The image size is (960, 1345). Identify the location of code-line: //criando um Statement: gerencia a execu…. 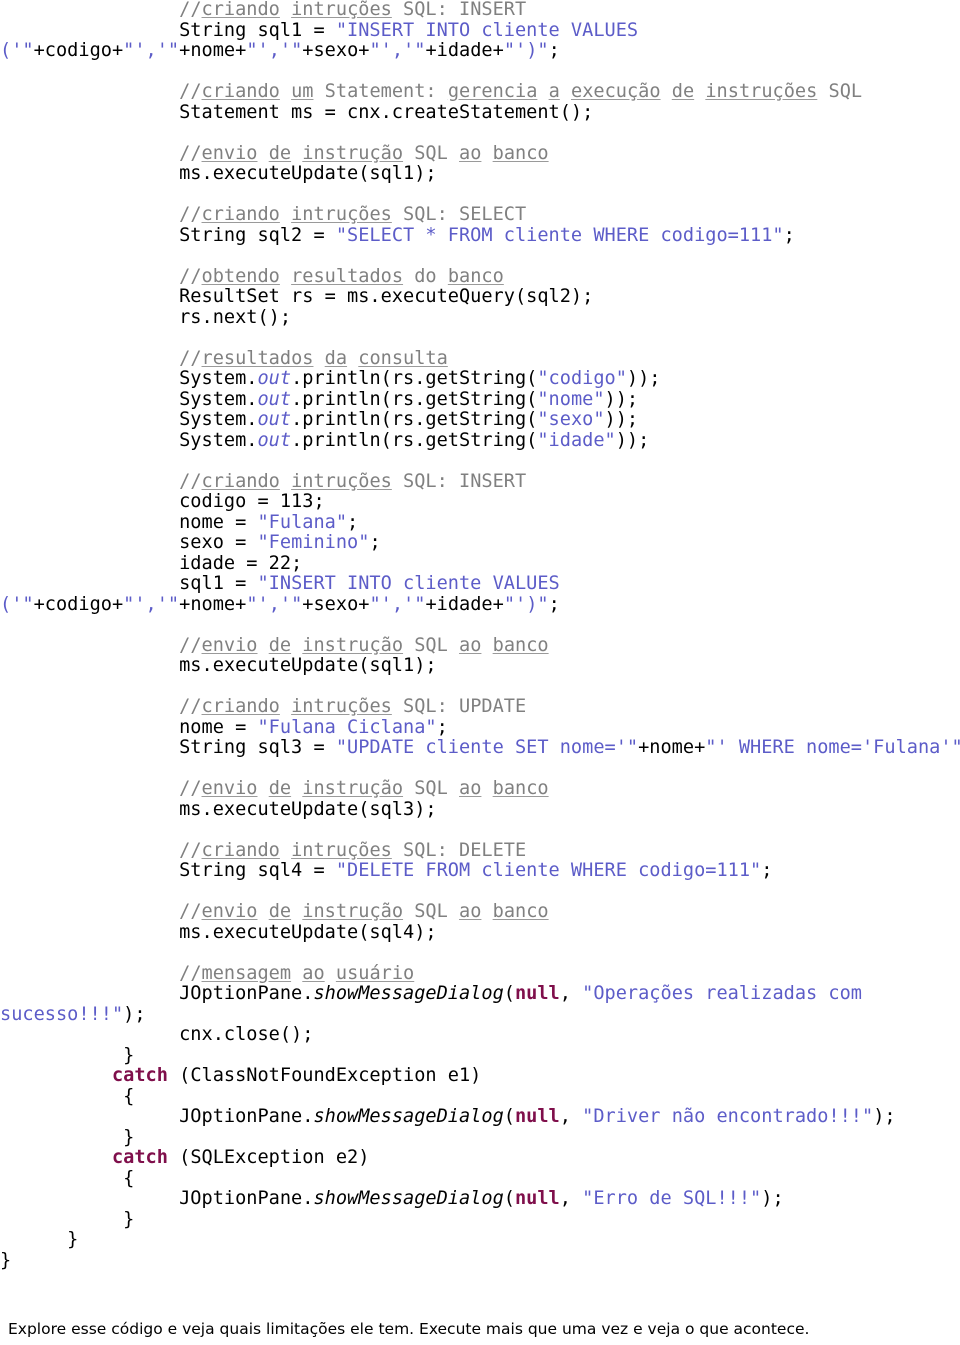
(521, 91).